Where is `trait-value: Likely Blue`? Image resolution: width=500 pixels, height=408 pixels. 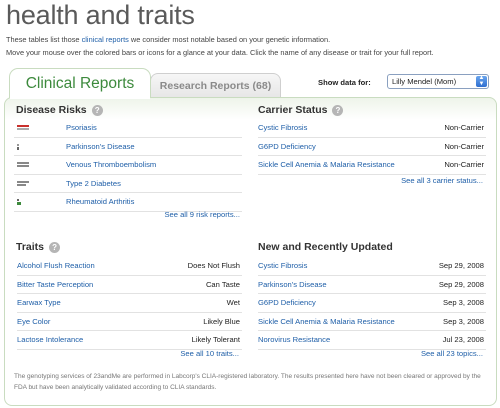
trait-value: Likely Blue is located at coordinates (221, 321).